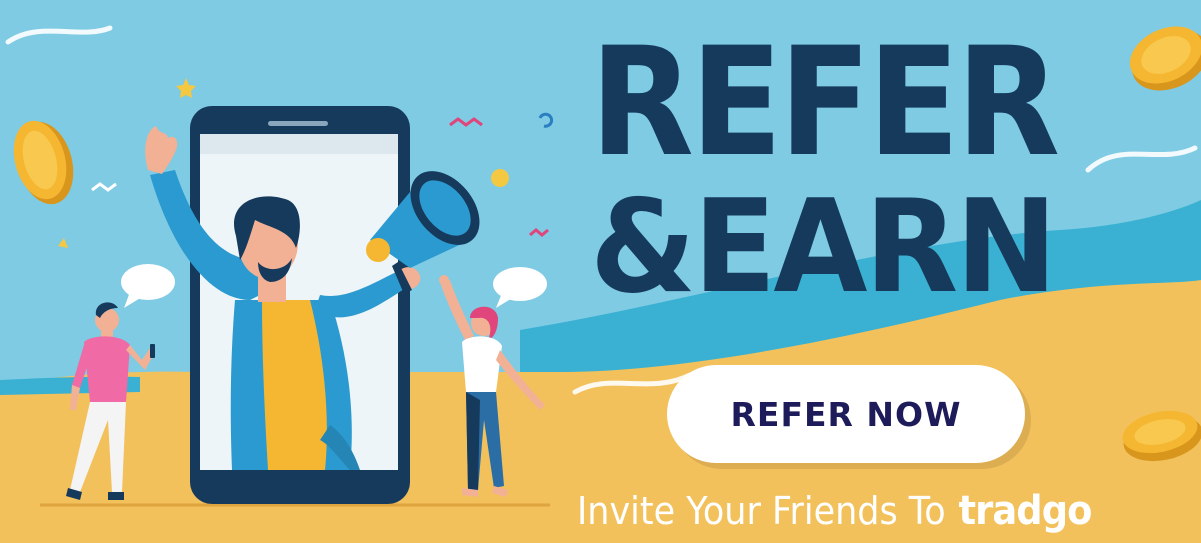 This screenshot has width=1201, height=543. I want to click on refer-now-button: REFER NOW, so click(846, 414).